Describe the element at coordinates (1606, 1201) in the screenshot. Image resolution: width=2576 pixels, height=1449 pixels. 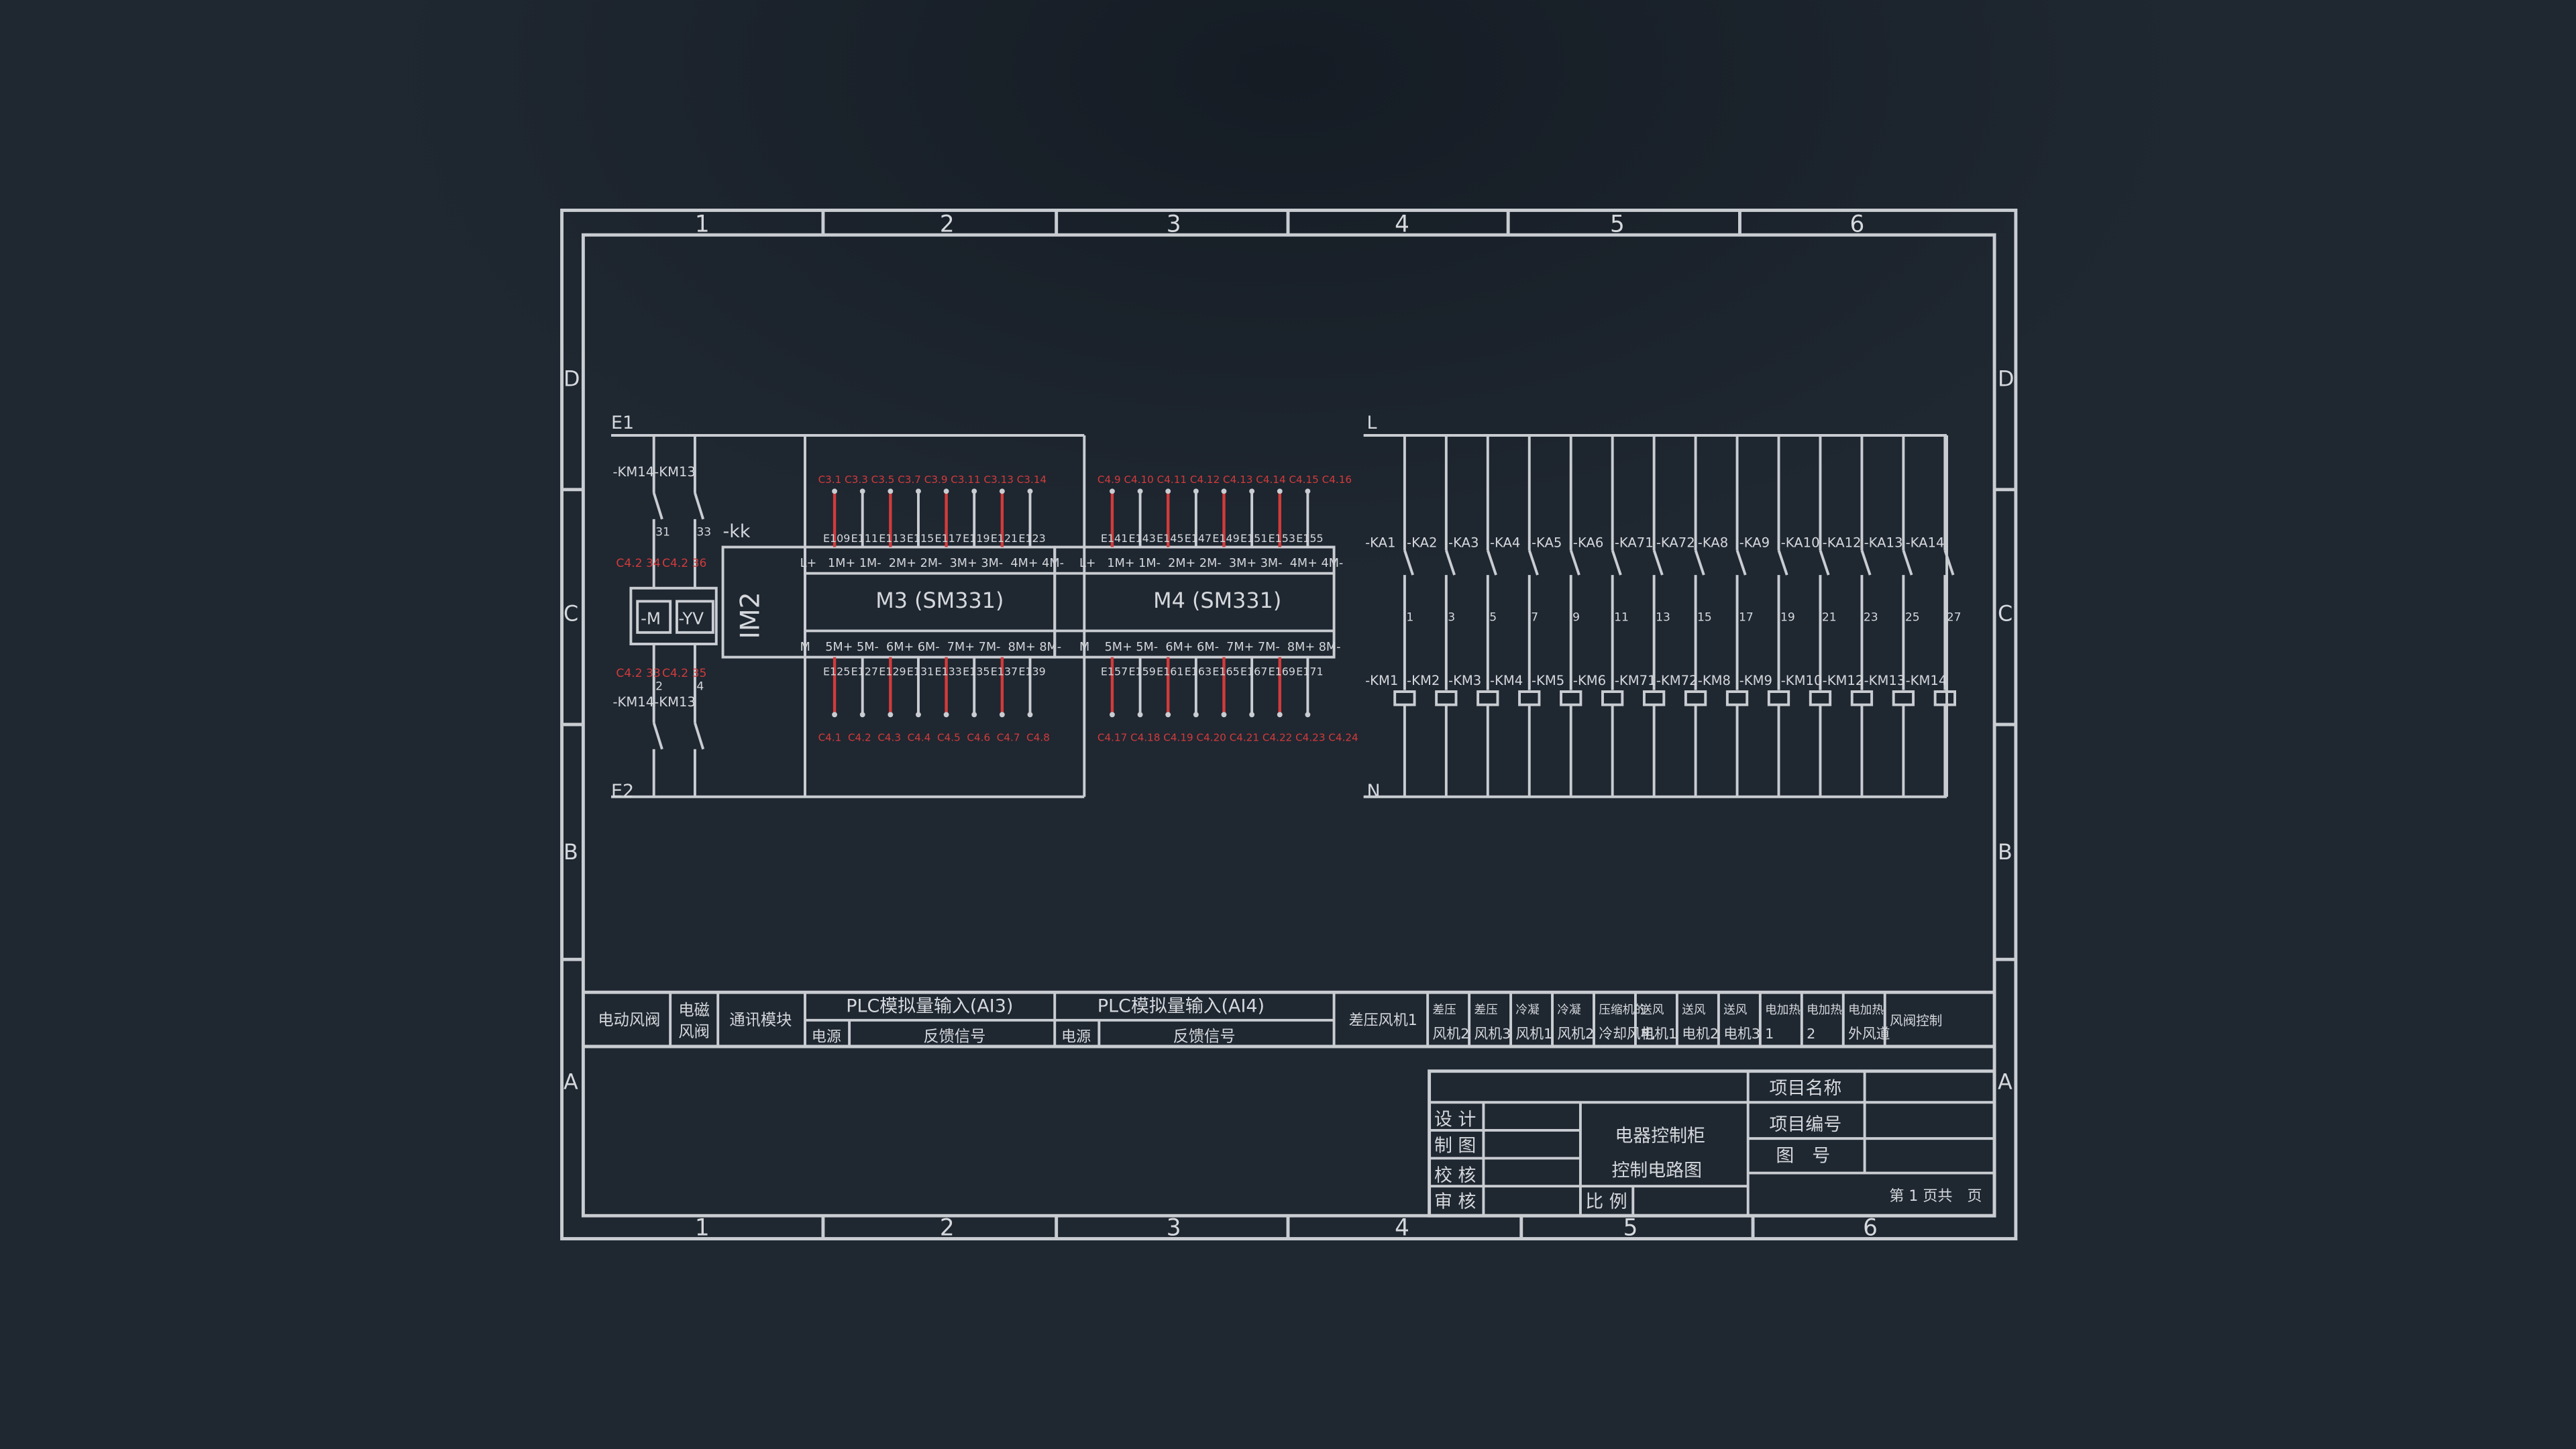
I see `scale-label: 比 例` at that location.